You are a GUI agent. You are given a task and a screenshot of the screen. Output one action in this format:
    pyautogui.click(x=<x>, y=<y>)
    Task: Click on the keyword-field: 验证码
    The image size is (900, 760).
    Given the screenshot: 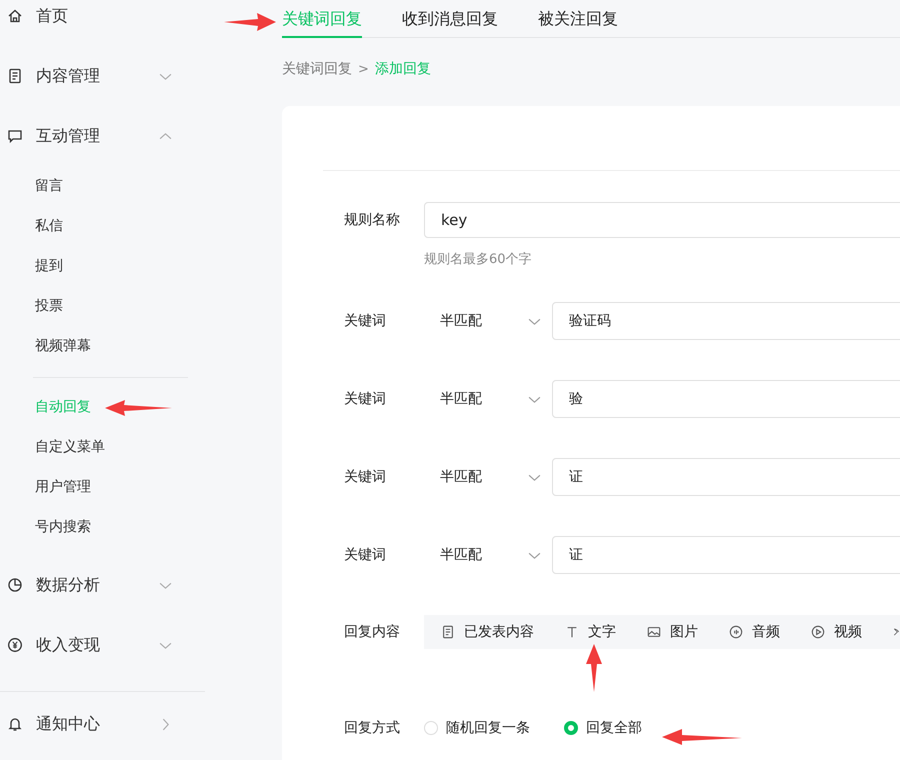 What is the action you would take?
    pyautogui.click(x=726, y=321)
    